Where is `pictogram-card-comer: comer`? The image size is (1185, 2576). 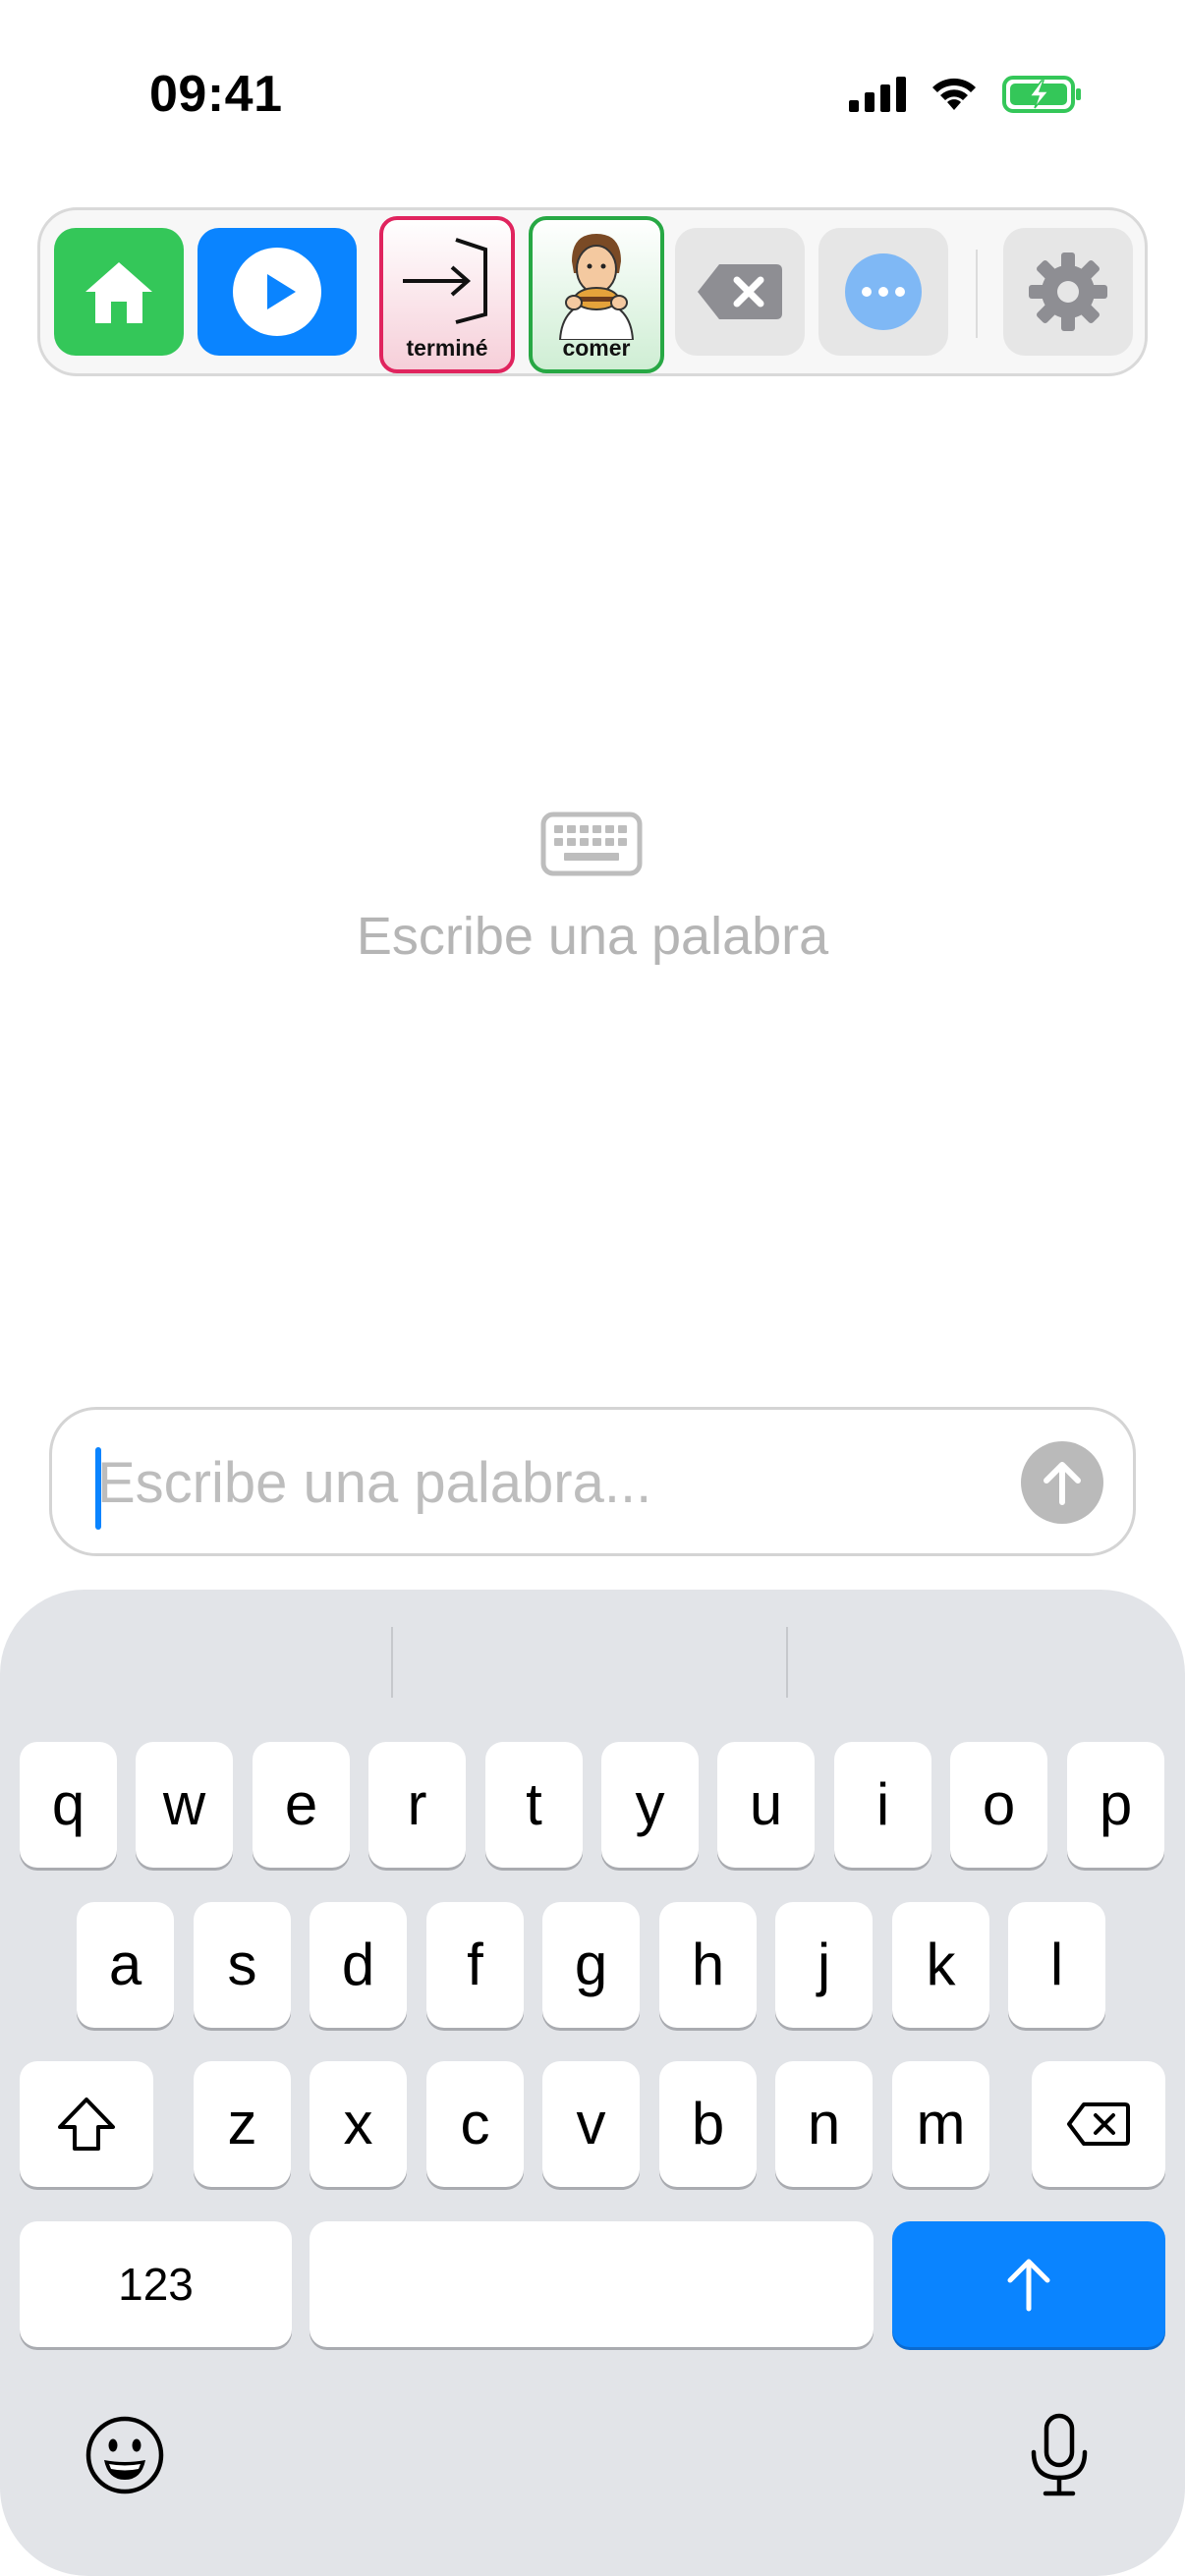 pictogram-card-comer: comer is located at coordinates (596, 294).